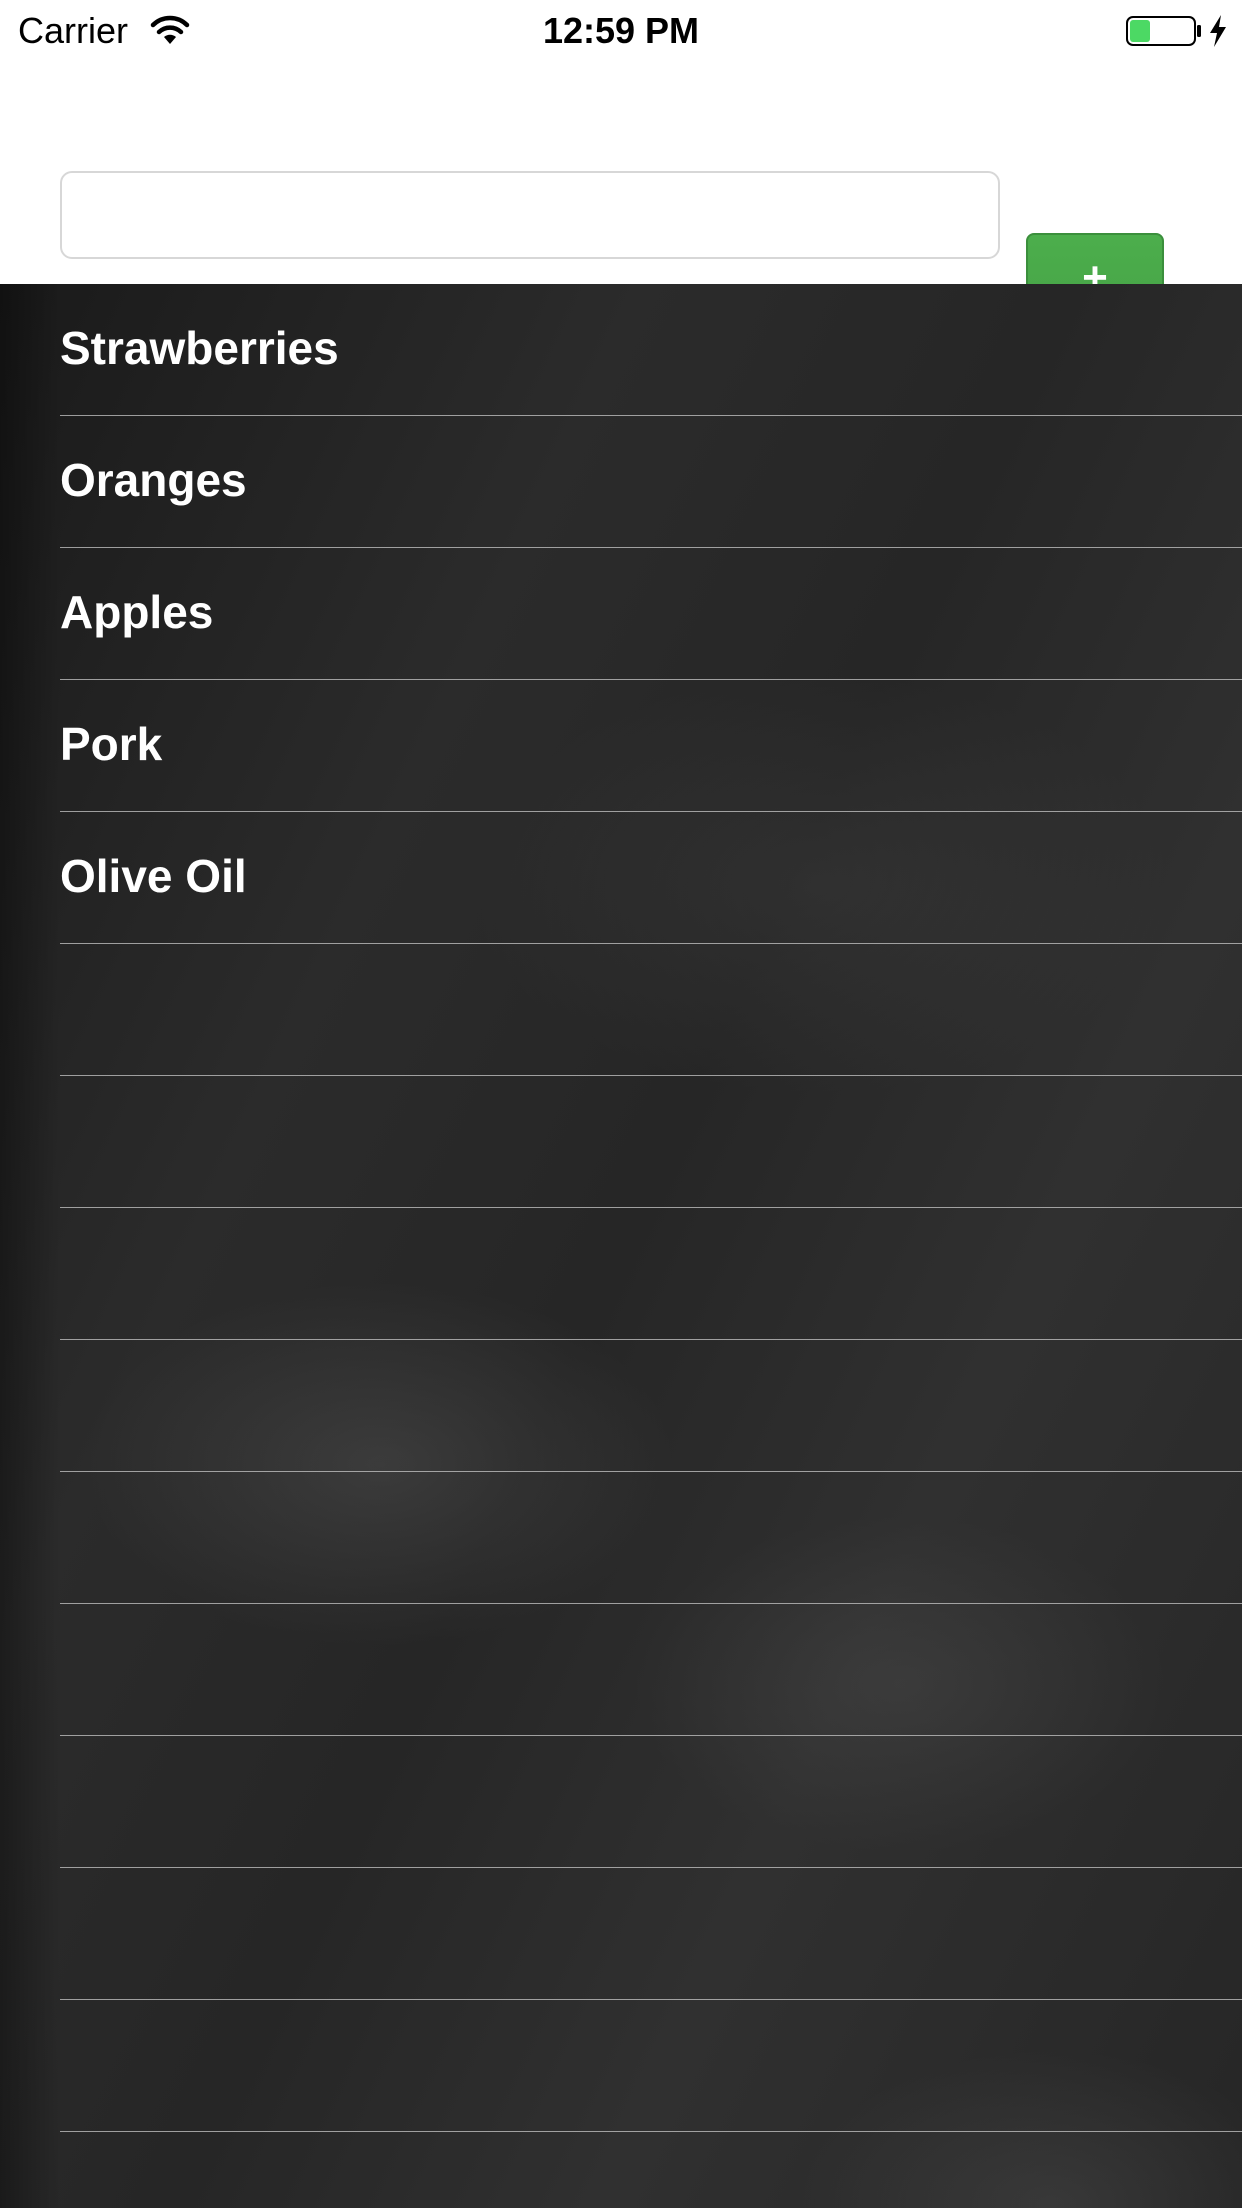  What do you see at coordinates (530, 215) in the screenshot?
I see `item-input` at bounding box center [530, 215].